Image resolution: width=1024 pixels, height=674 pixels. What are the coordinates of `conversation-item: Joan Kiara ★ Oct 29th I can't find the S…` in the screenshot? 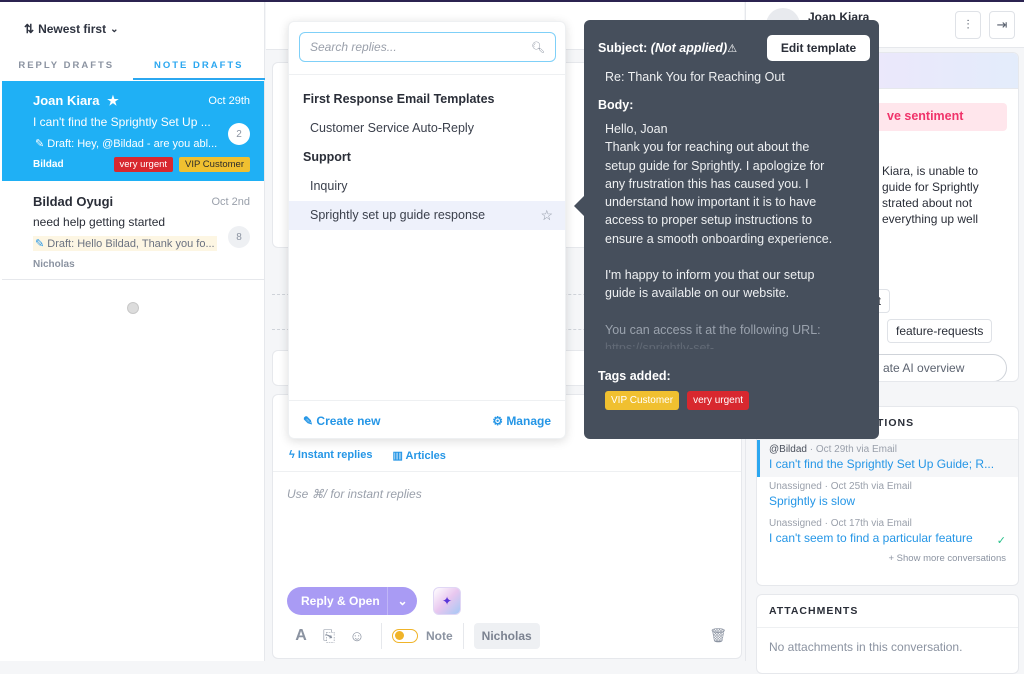 It's located at (133, 131).